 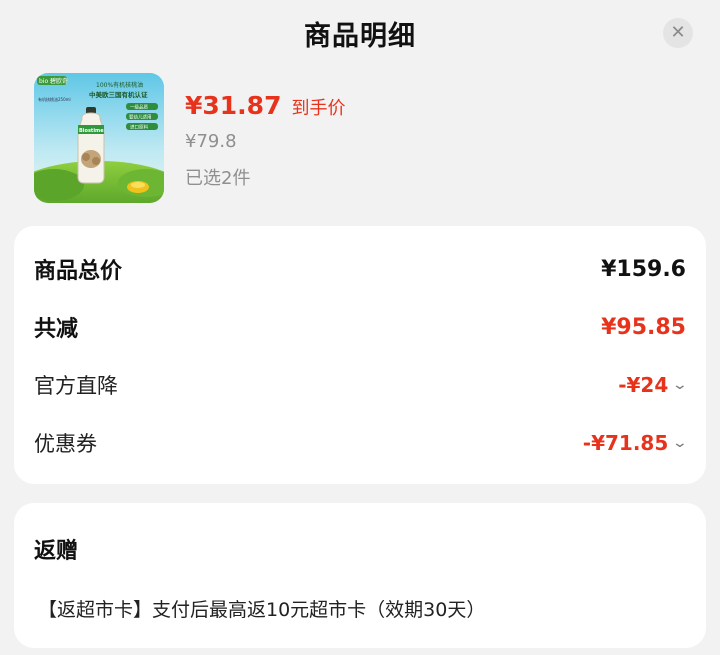 I want to click on badge2-text: 婴幼儿适用, so click(x=140, y=117).